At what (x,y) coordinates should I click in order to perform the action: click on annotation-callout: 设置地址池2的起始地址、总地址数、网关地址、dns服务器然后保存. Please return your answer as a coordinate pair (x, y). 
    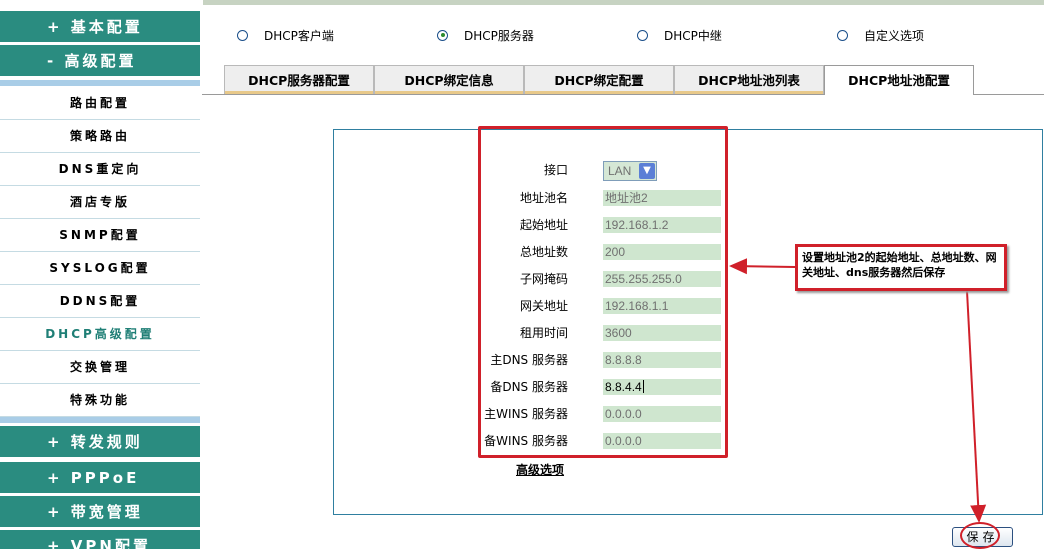
    Looking at the image, I should click on (901, 267).